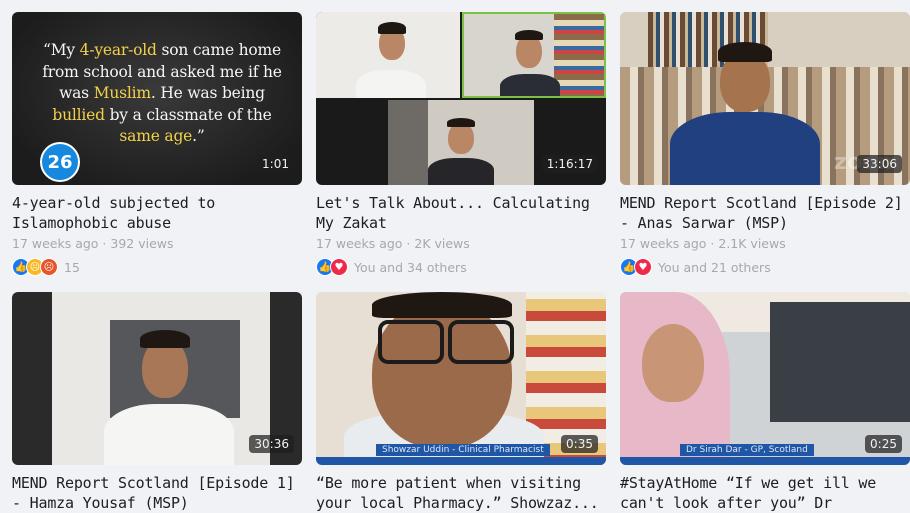  Describe the element at coordinates (579, 444) in the screenshot. I see `video-duration: 0:35` at that location.